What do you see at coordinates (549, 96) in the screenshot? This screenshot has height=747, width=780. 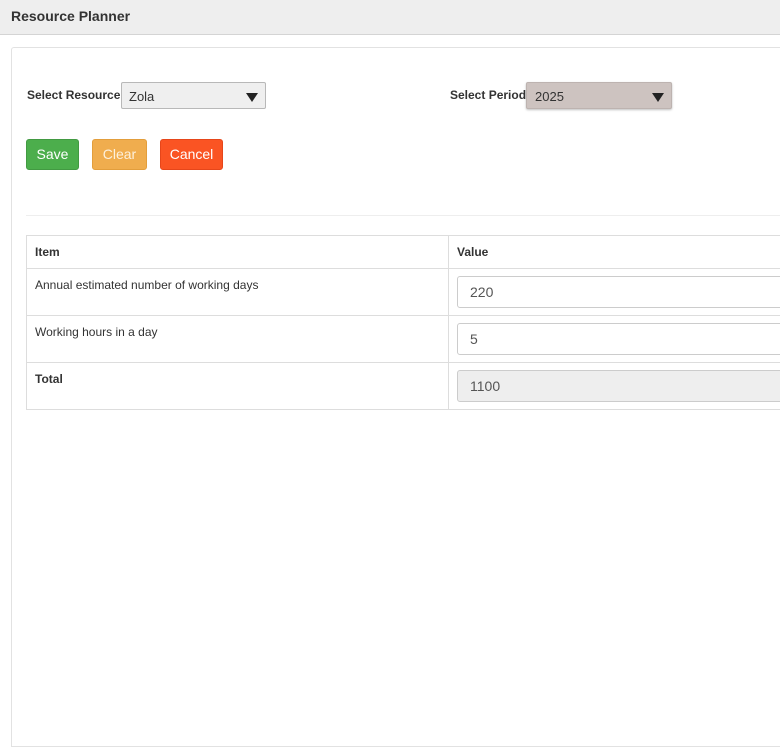 I see `period-select-value: 2025` at bounding box center [549, 96].